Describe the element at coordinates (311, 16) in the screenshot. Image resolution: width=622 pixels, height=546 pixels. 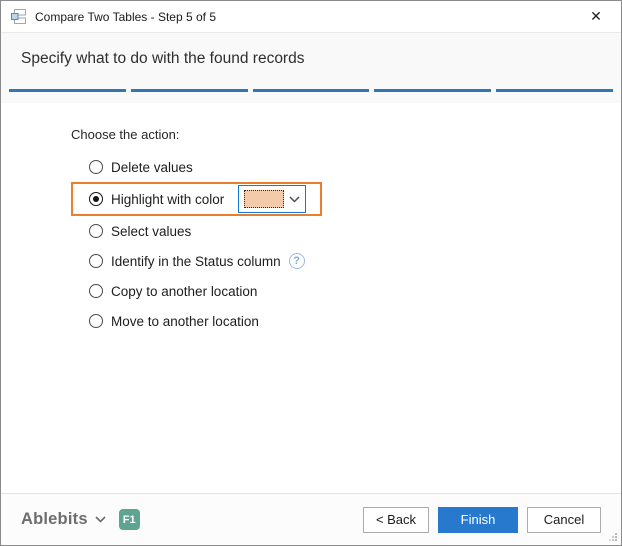
I see `titlebar: Compare Two Tables - Step 5 of 5 ✕` at that location.